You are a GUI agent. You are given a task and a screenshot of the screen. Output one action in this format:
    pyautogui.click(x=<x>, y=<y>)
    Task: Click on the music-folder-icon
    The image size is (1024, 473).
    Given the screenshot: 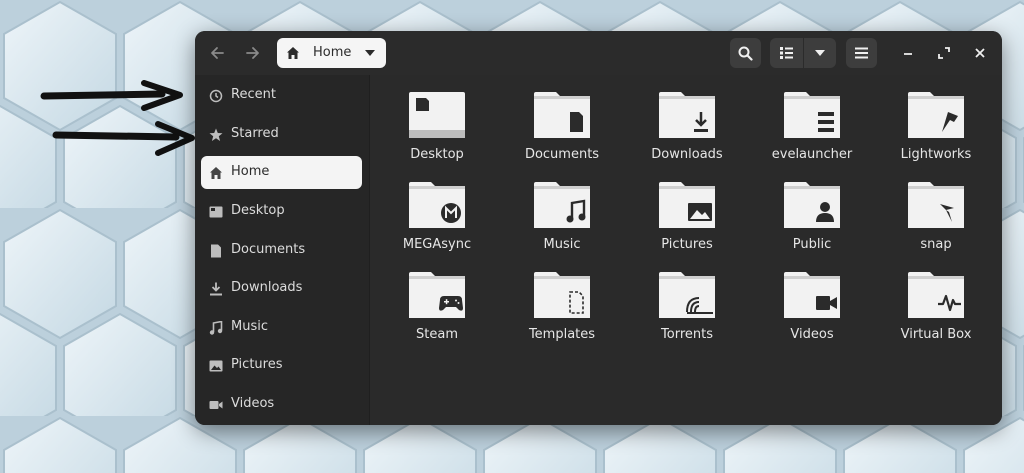 What is the action you would take?
    pyautogui.click(x=562, y=205)
    